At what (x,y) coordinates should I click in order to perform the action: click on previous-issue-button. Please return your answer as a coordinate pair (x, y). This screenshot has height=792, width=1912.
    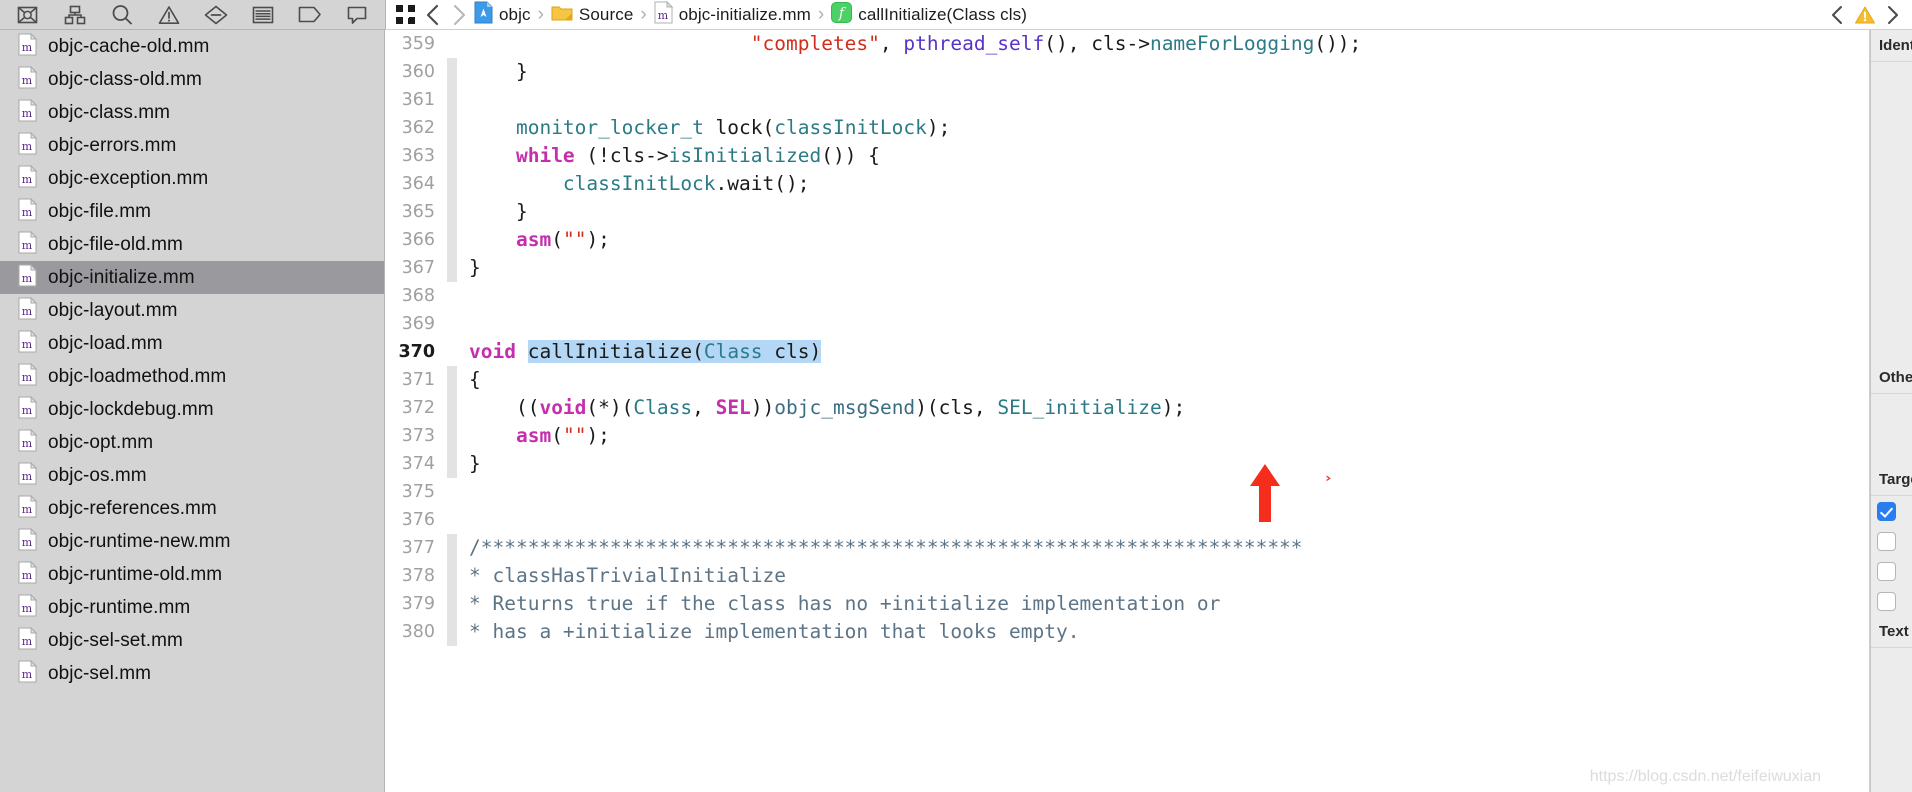
    Looking at the image, I should click on (1837, 15).